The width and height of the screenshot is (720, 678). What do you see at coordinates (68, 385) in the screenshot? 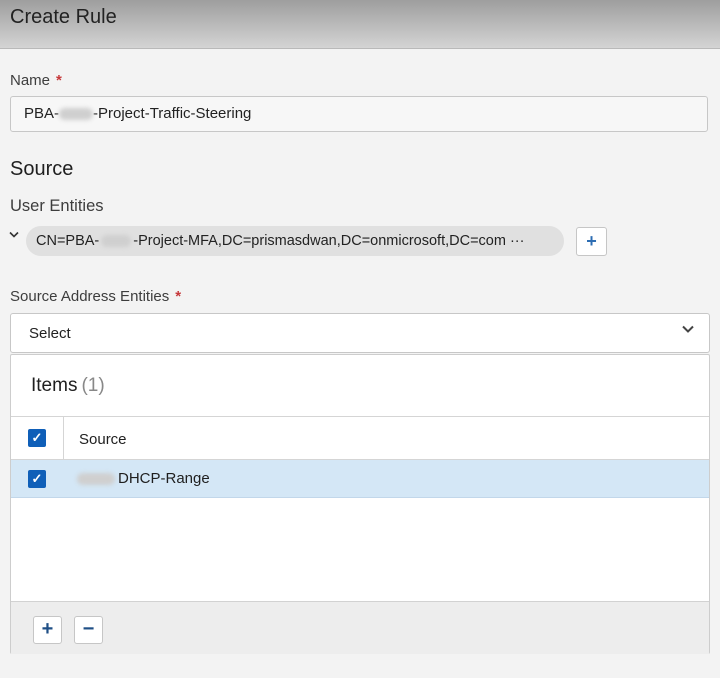
I see `items-title: Items (1)` at bounding box center [68, 385].